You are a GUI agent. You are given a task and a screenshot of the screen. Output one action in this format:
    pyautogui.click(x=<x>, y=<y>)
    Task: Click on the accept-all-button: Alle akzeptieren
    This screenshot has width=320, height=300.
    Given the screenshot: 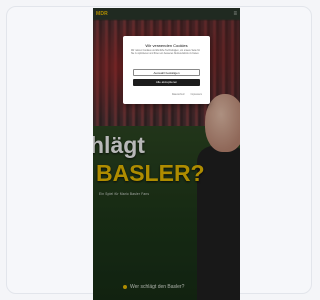 What is the action you would take?
    pyautogui.click(x=166, y=82)
    